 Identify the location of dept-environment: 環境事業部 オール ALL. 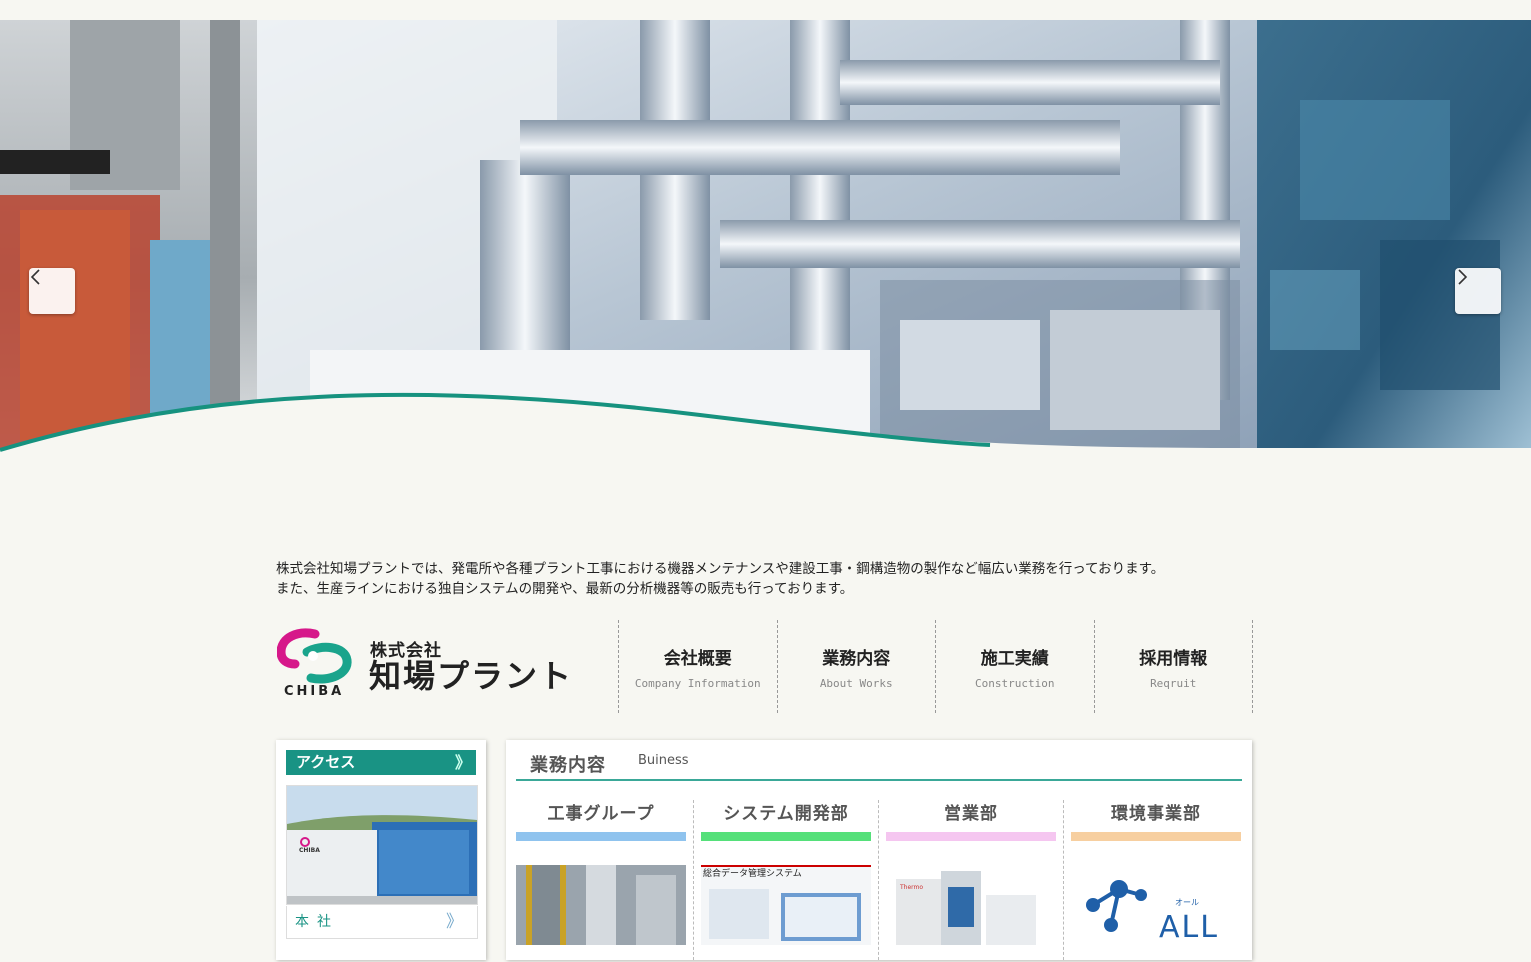
(1156, 882).